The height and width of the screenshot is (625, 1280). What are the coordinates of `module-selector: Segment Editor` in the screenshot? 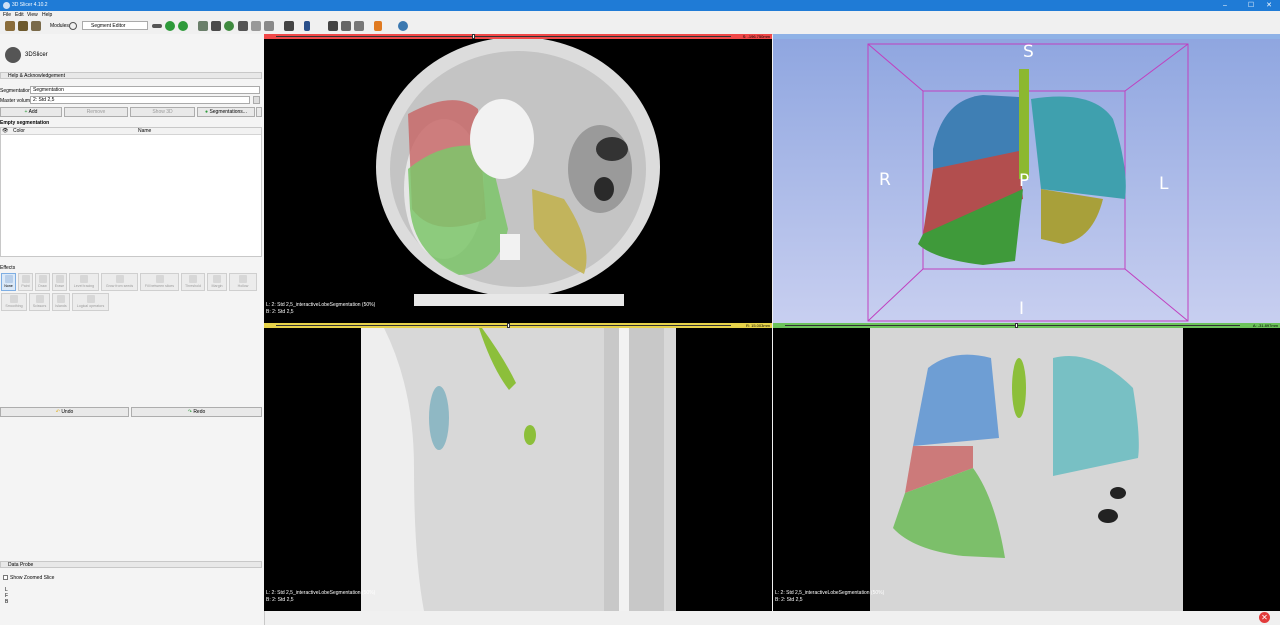 It's located at (115, 25).